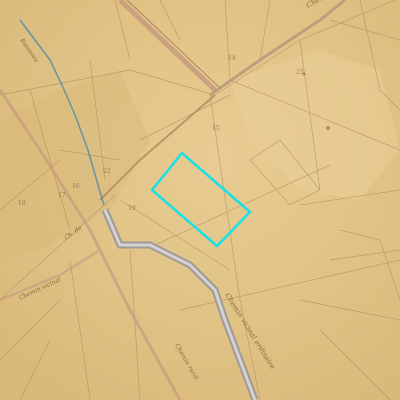 This screenshot has height=400, width=400. Describe the element at coordinates (76, 186) in the screenshot. I see `parcel-number: 16` at that location.